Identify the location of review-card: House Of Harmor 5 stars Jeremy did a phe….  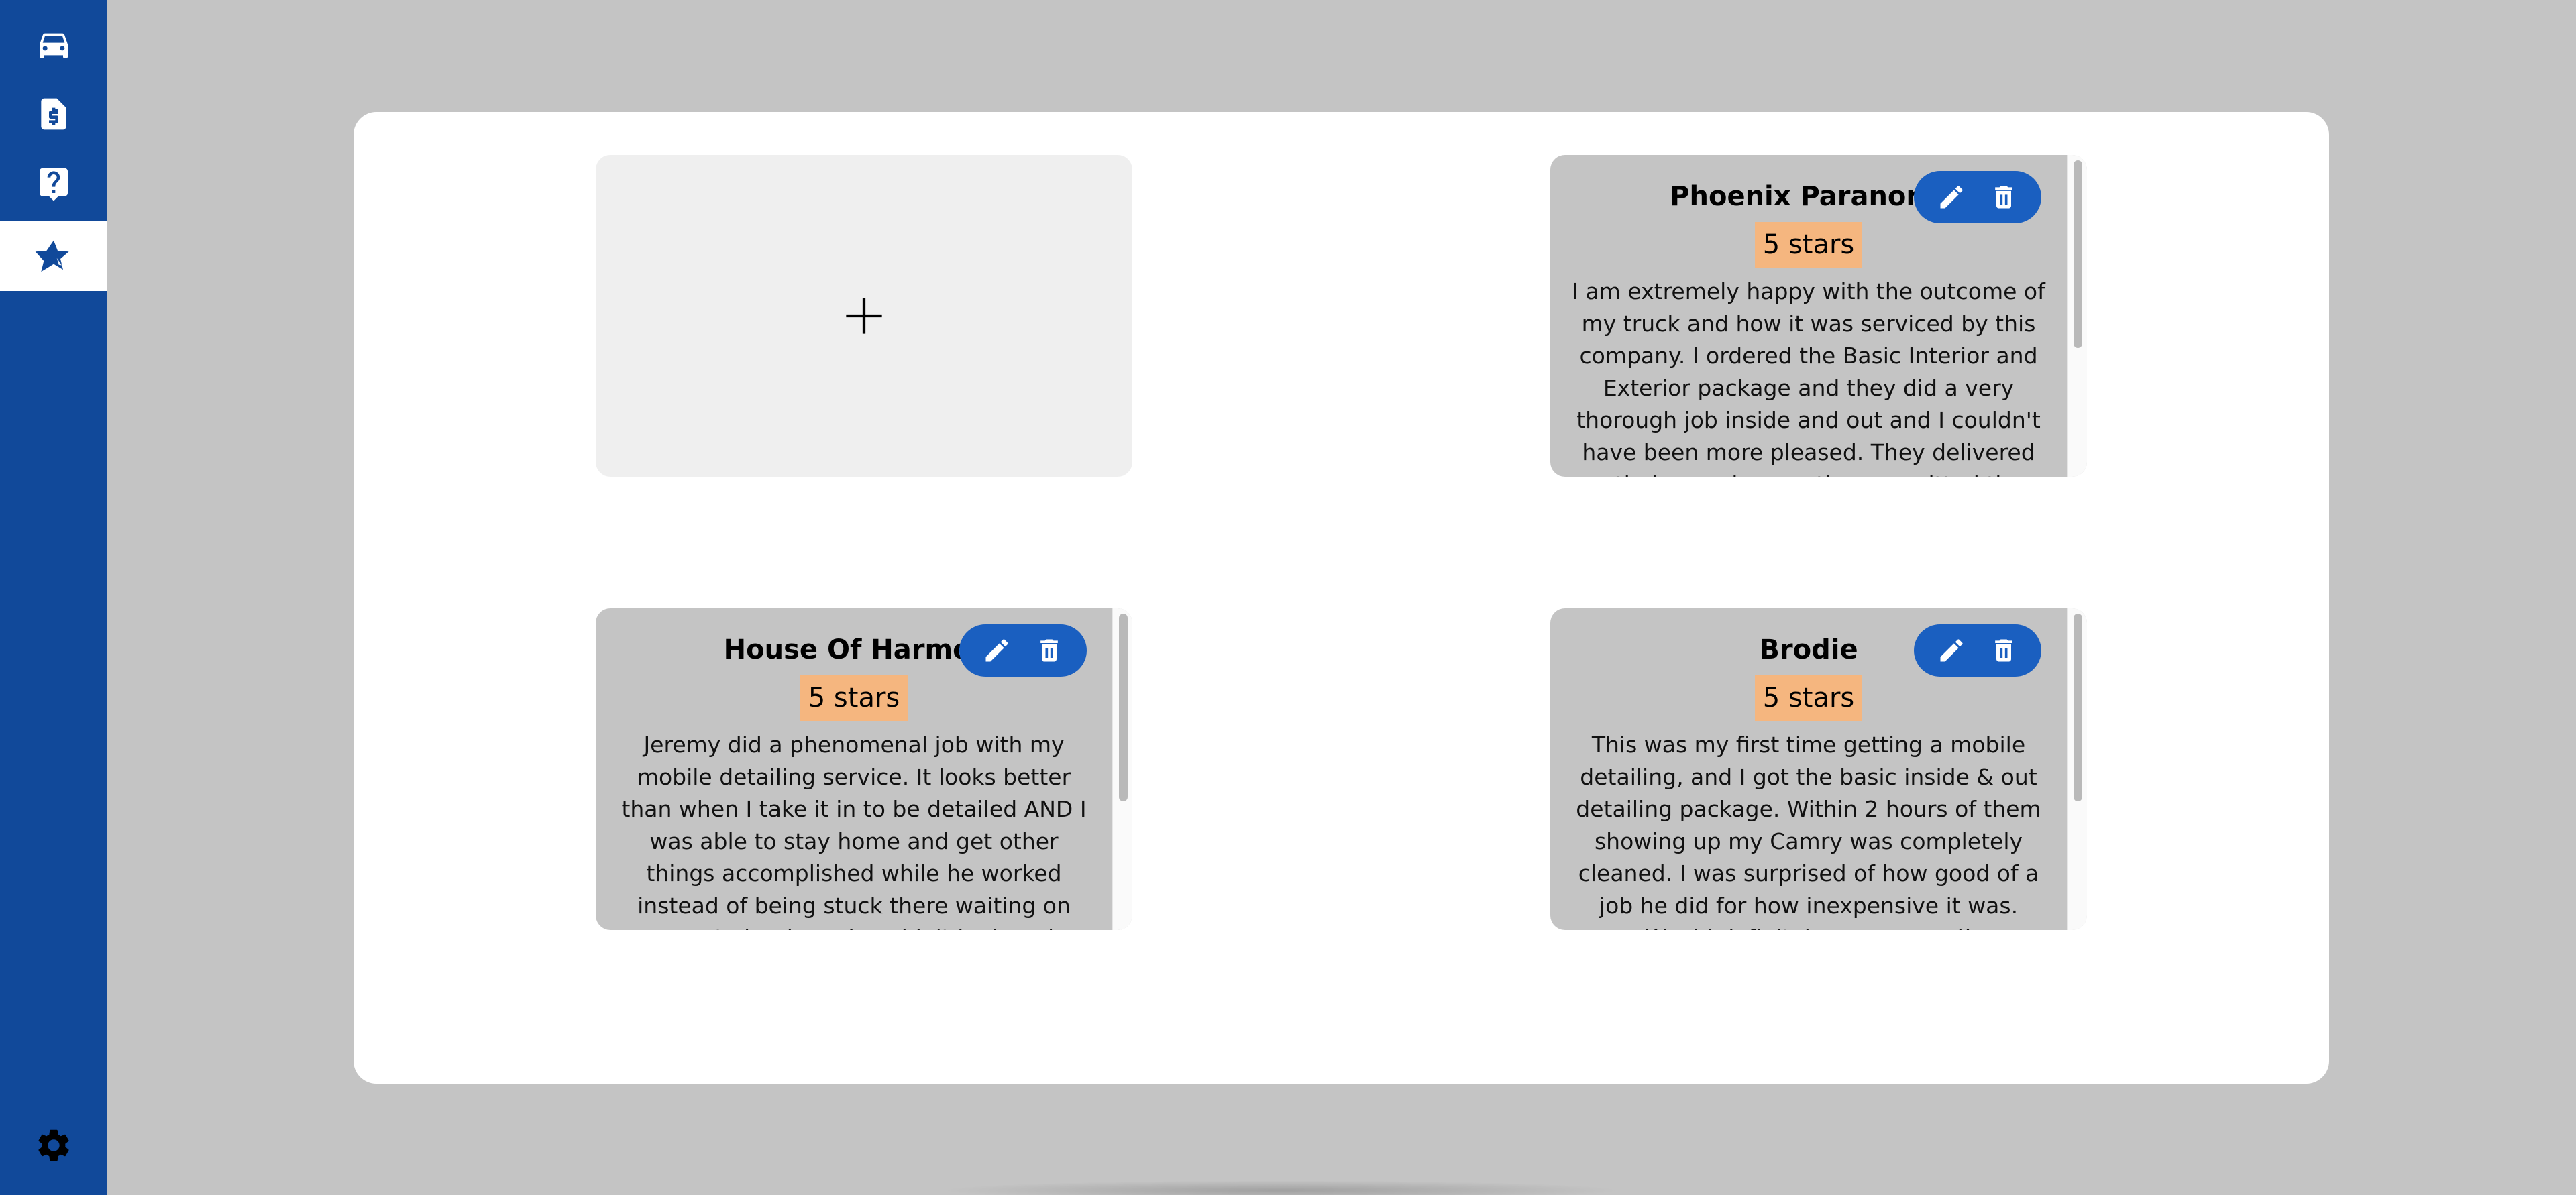
(864, 769).